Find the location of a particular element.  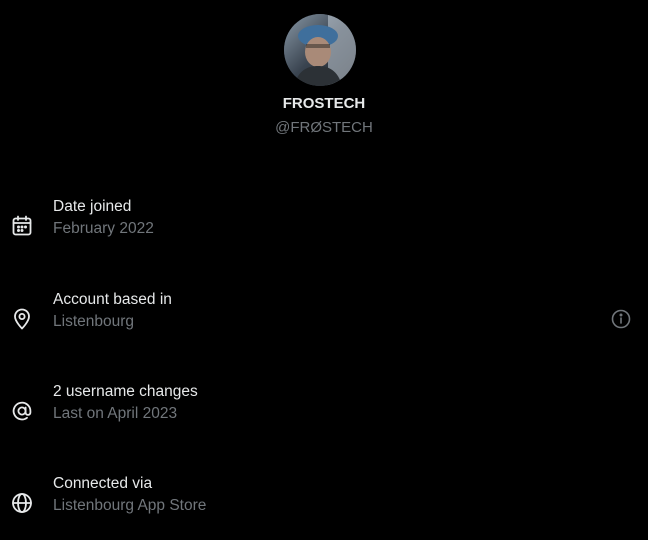

detail-label: Account based in is located at coordinates (112, 299).